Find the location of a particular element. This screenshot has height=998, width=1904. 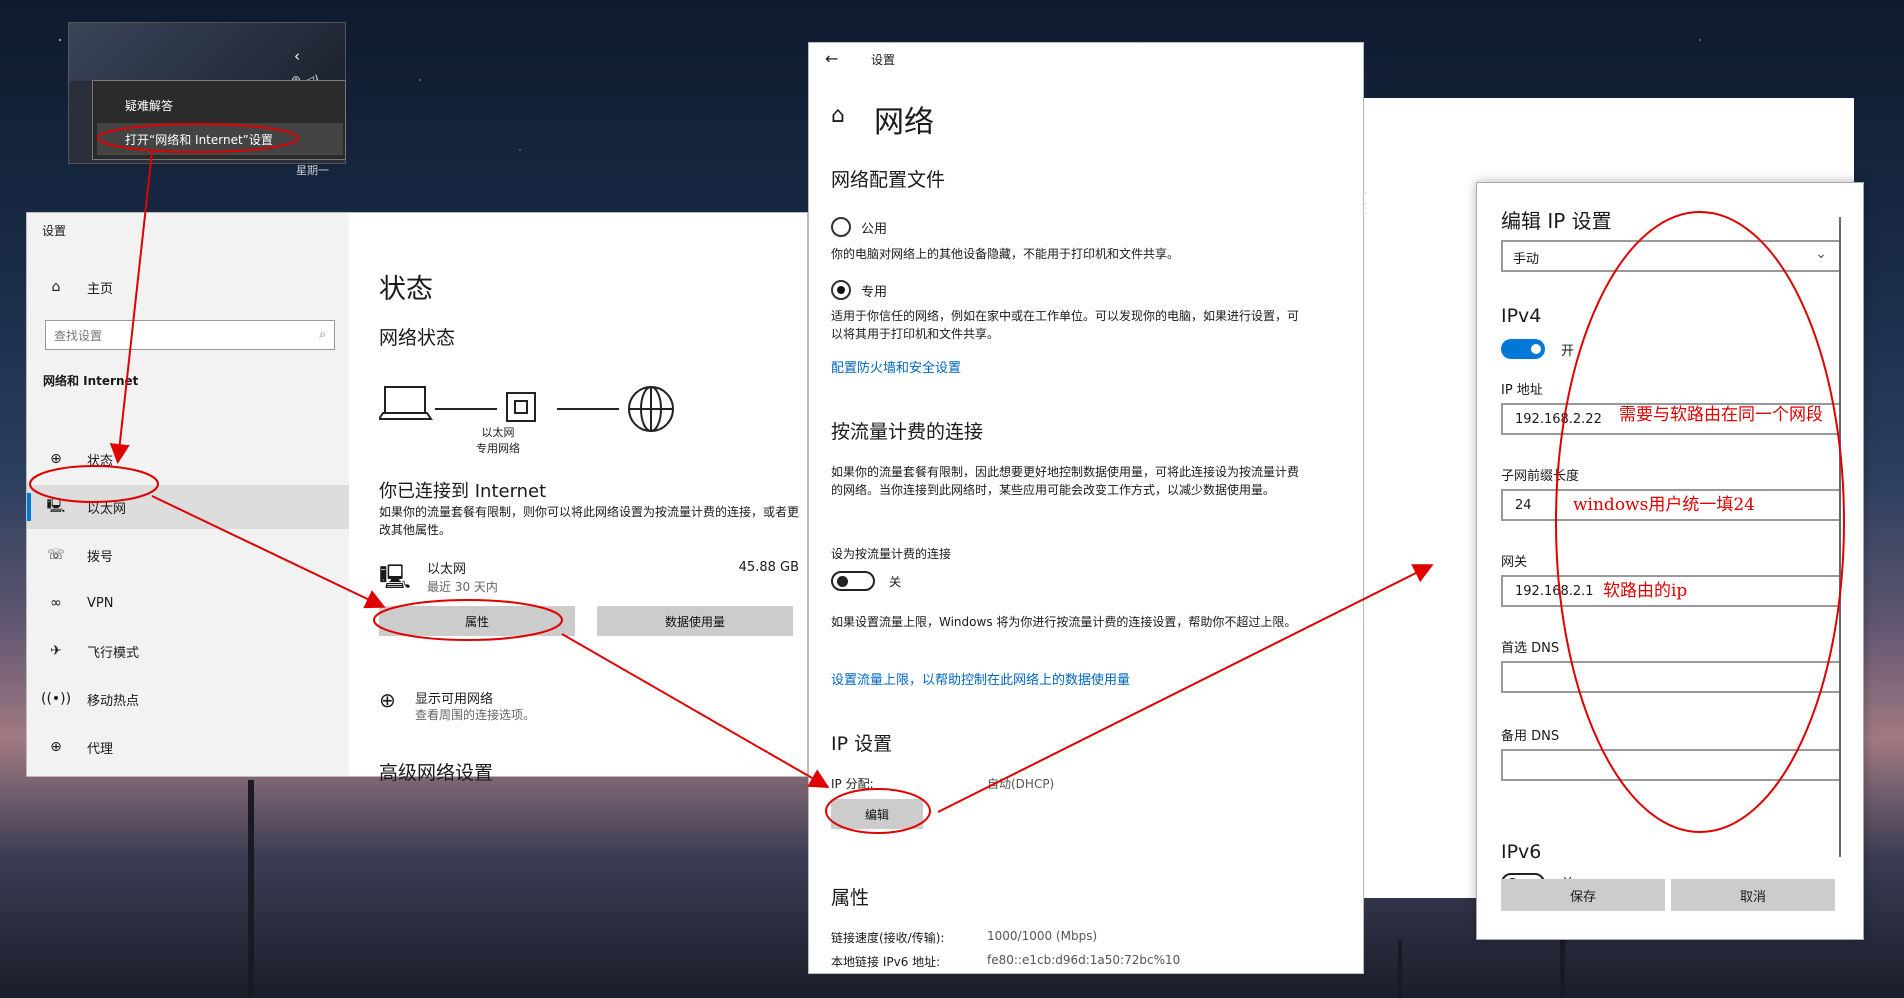

status-icon: ⊕ is located at coordinates (56, 459).